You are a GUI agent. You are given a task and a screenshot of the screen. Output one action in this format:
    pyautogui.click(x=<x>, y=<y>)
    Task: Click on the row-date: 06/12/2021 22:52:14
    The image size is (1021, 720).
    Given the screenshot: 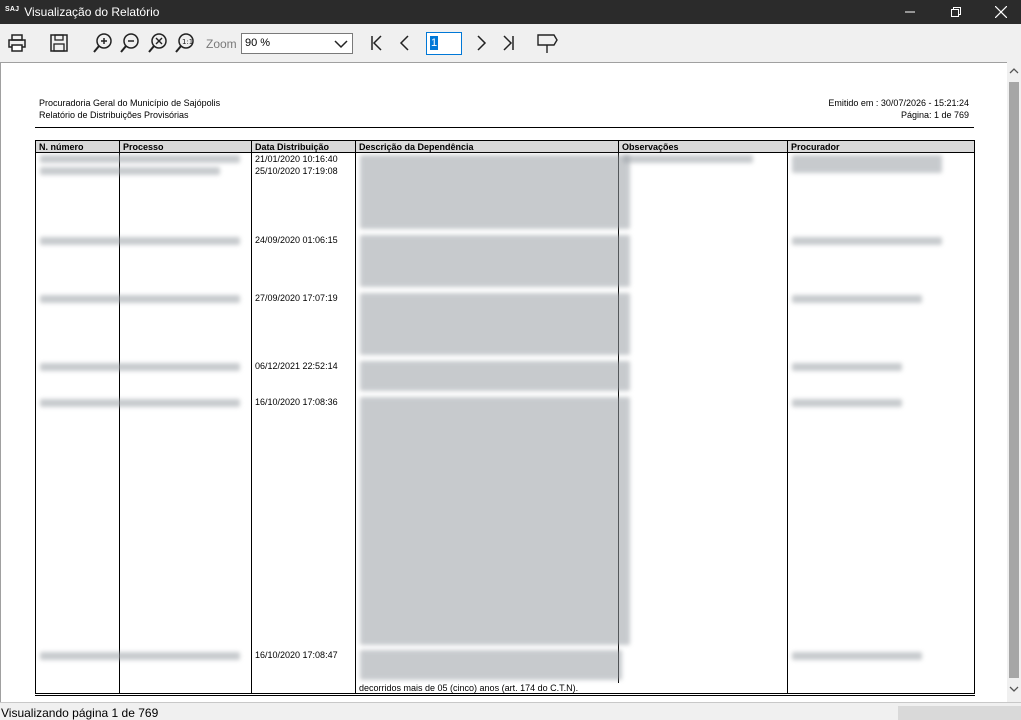 What is the action you would take?
    pyautogui.click(x=296, y=366)
    